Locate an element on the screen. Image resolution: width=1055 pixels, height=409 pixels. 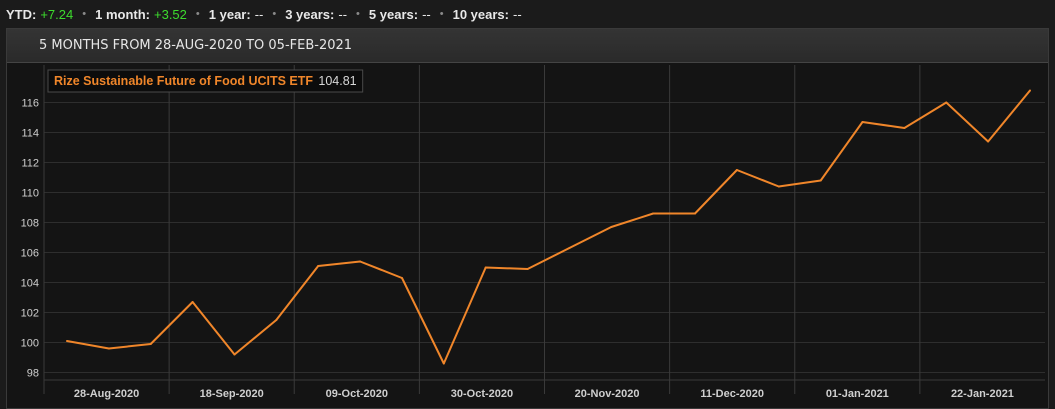
y-tick-label: 114 is located at coordinates (30, 134).